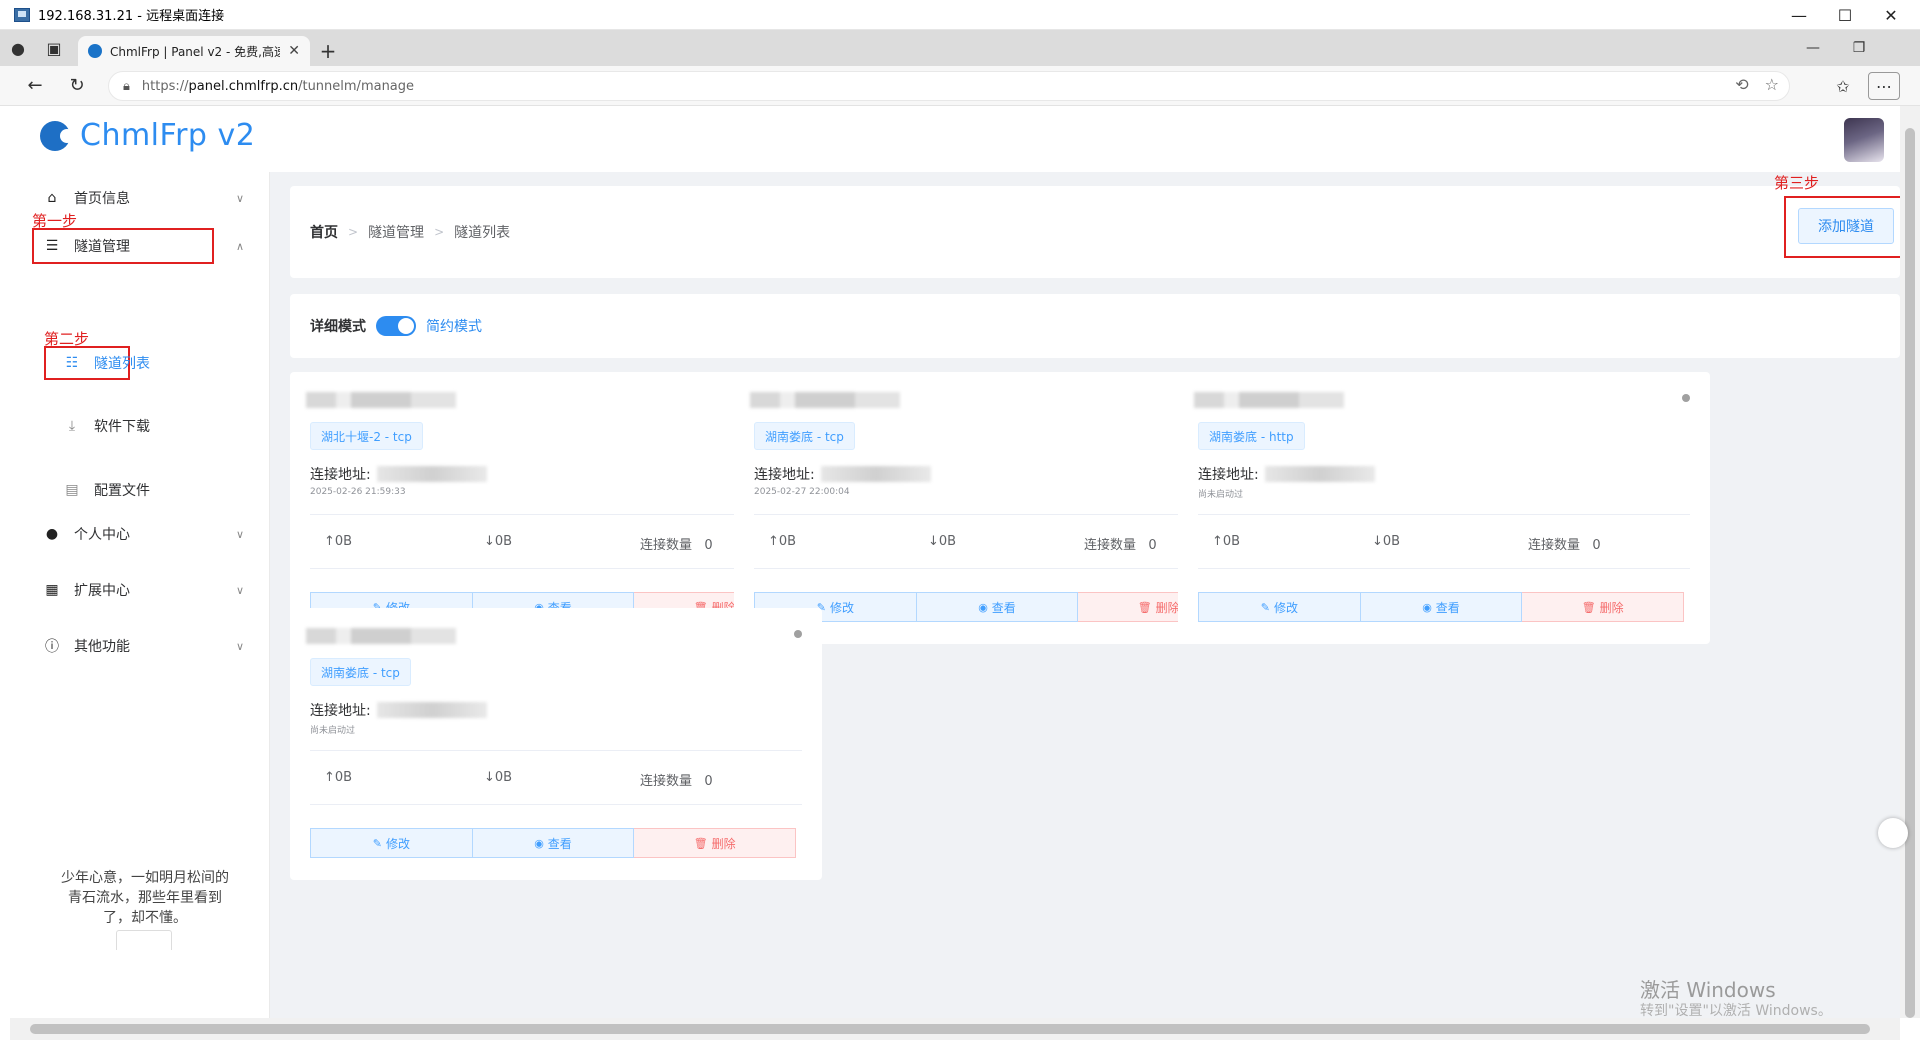 The height and width of the screenshot is (1040, 1920). I want to click on windows-activation-hint: 转到"设置"以激活 Windows。, so click(1736, 1011).